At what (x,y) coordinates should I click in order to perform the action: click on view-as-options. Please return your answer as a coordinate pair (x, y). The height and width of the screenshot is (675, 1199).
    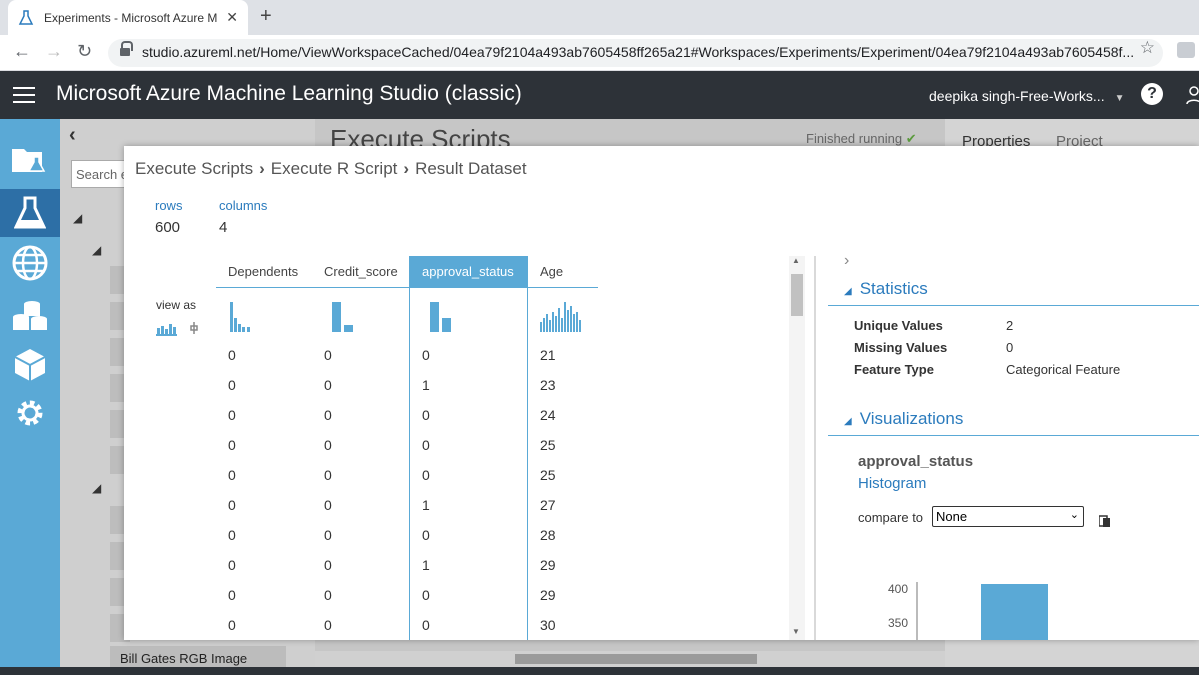
    Looking at the image, I should click on (181, 328).